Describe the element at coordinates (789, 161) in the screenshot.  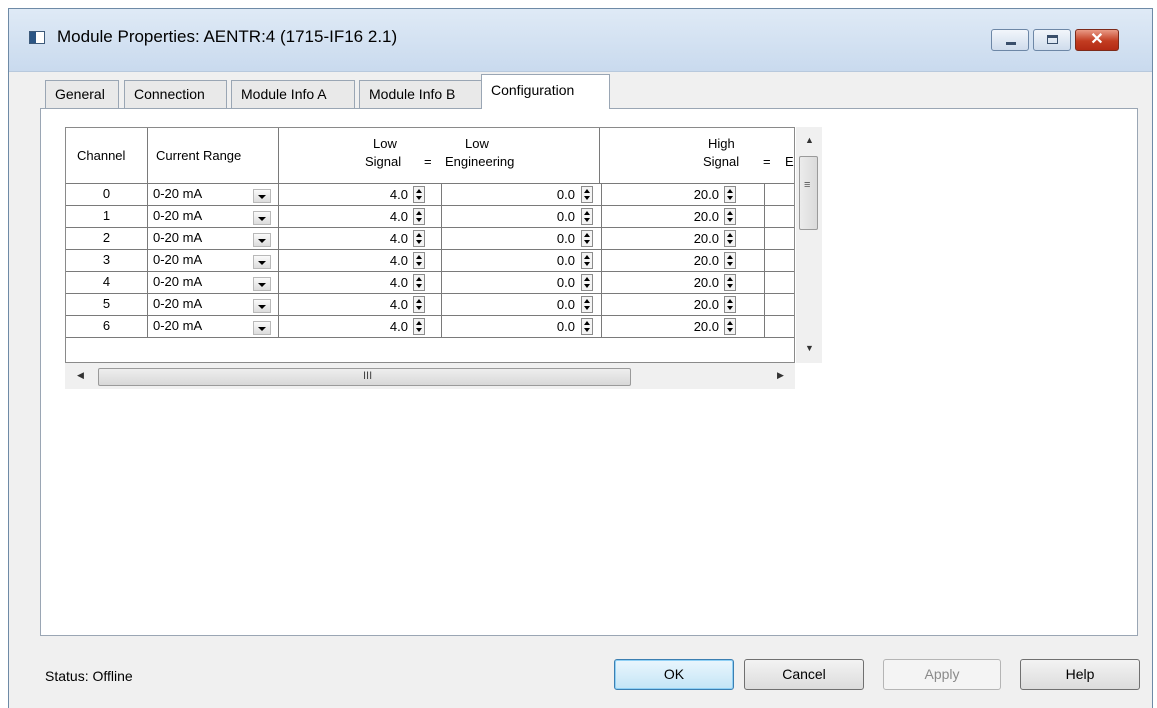
I see `header-high-eng-partial: Er` at that location.